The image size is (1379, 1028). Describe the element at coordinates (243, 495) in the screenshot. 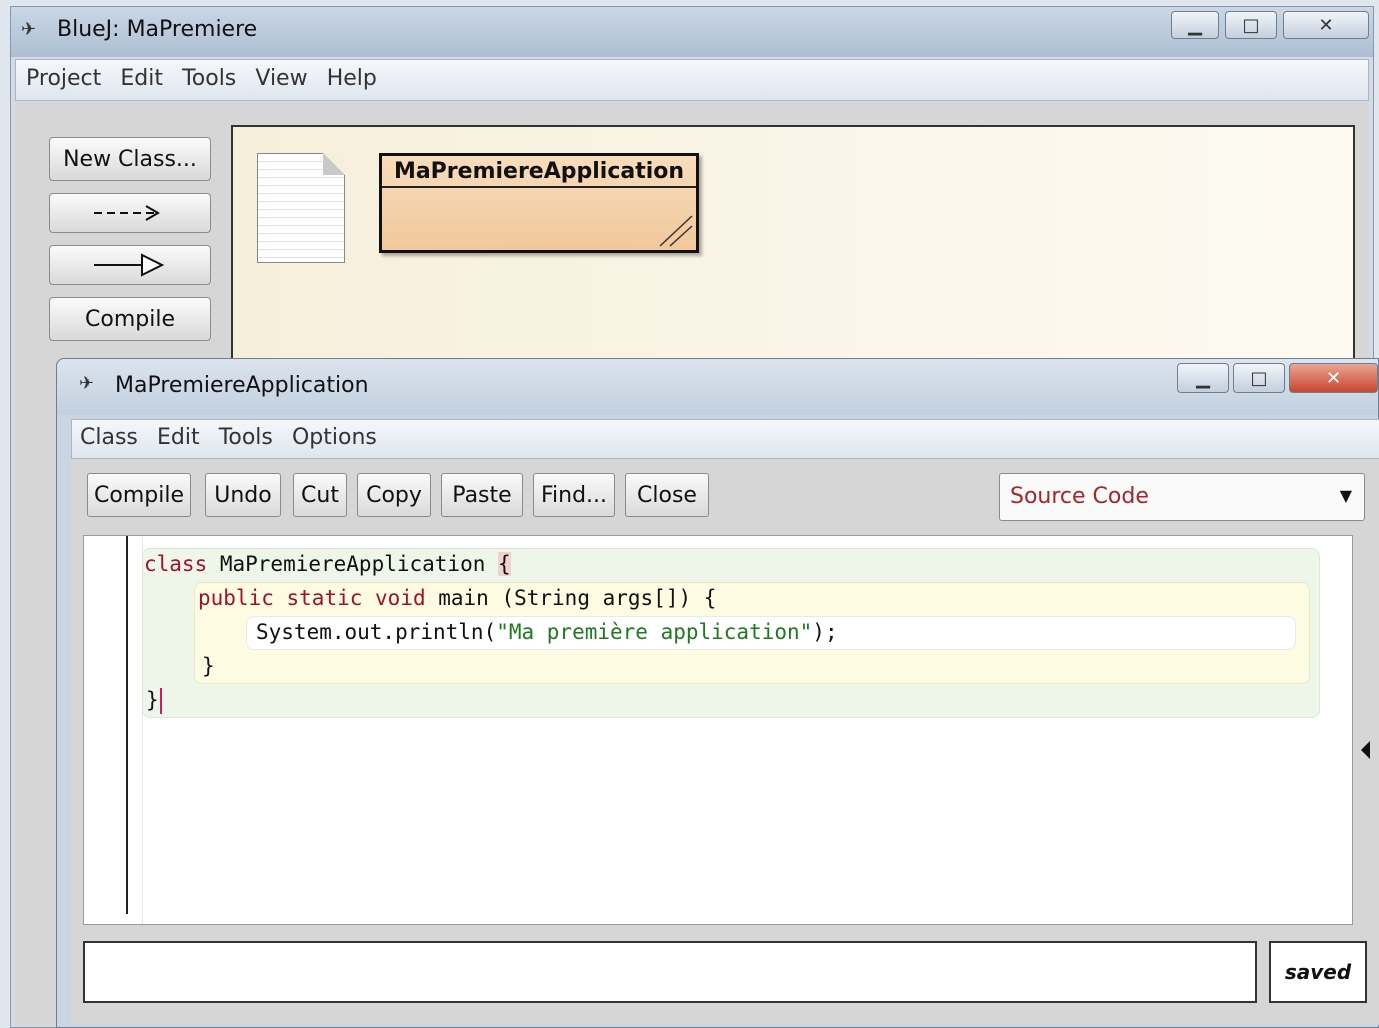

I see `undo-button: Undo` at that location.